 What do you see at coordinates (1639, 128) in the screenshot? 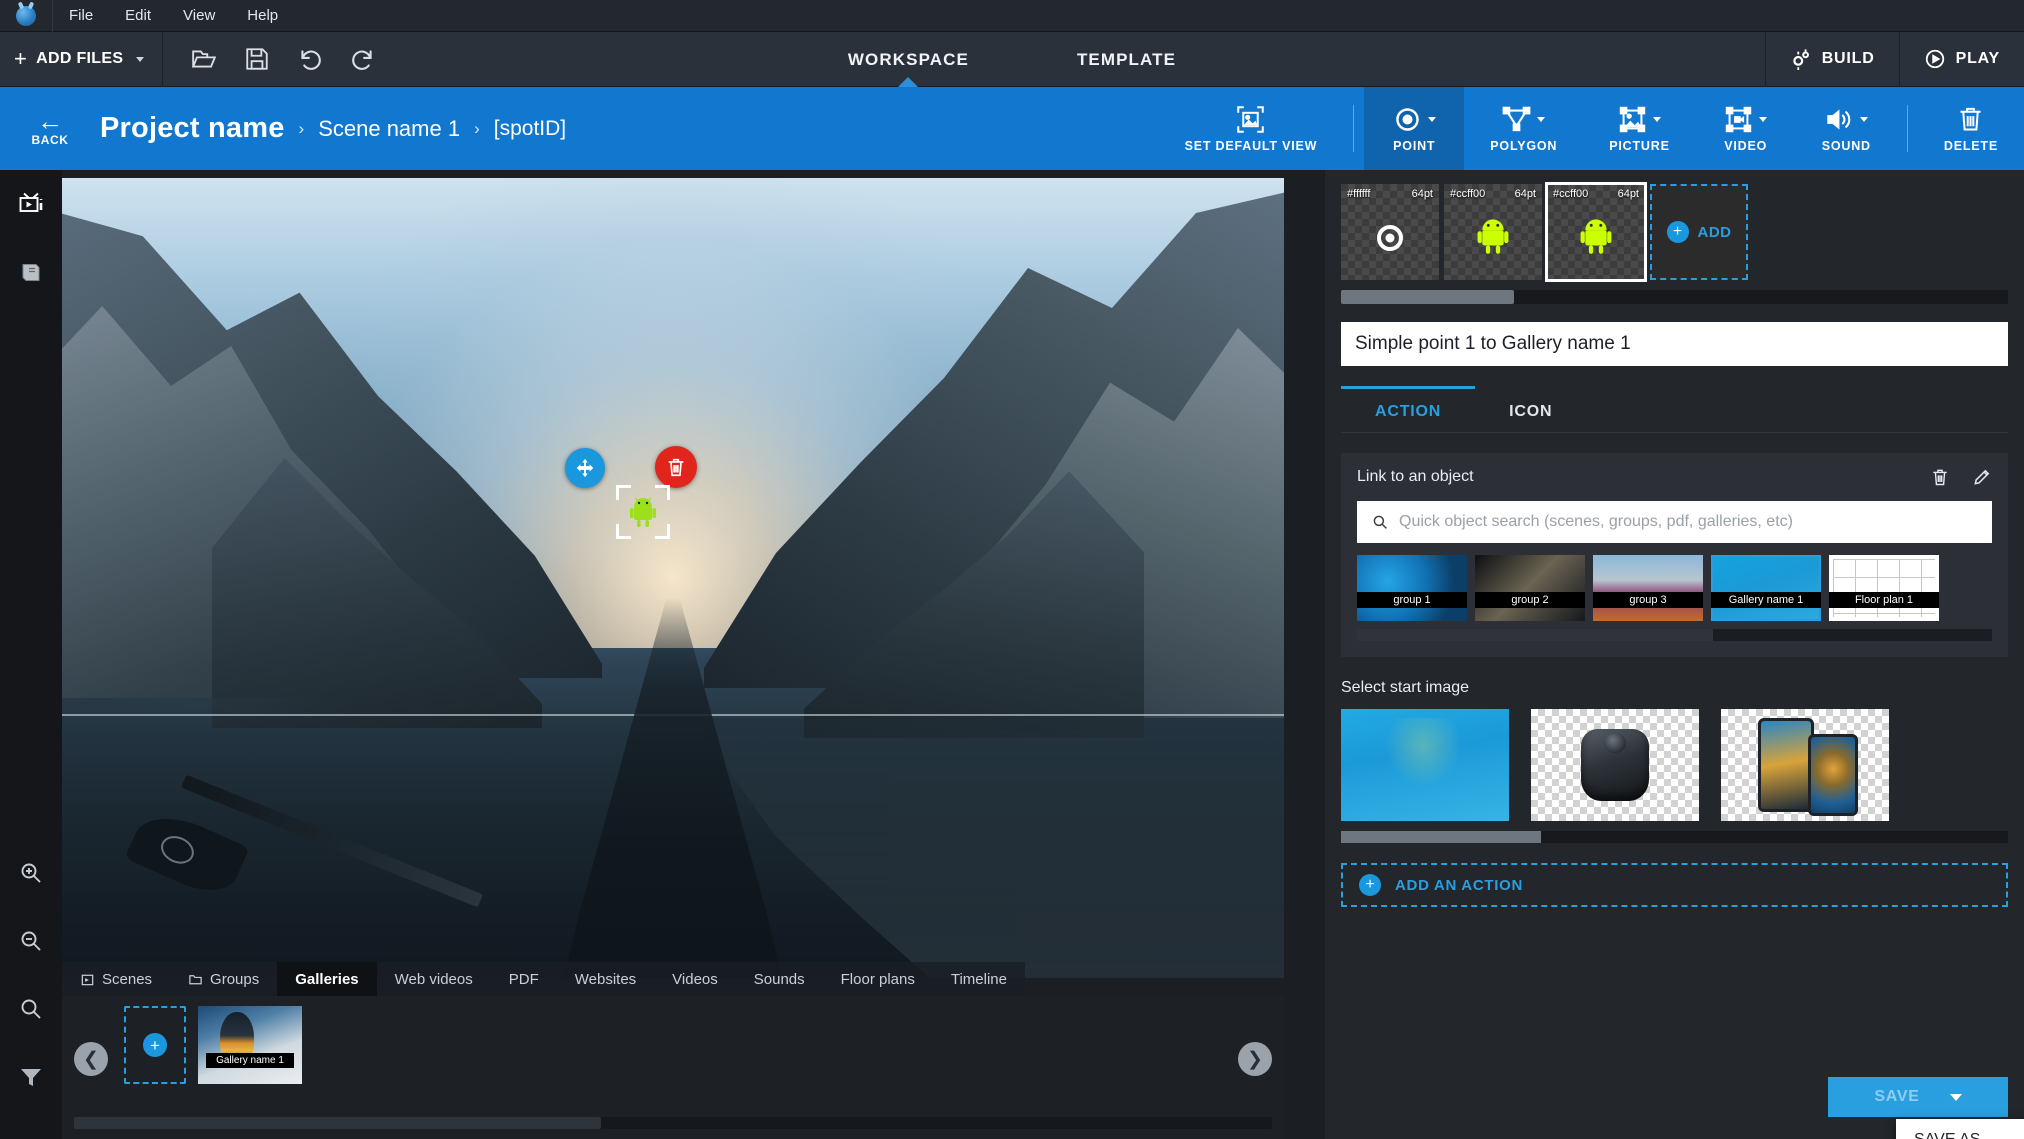
I see `tool-picture: PICTURE` at bounding box center [1639, 128].